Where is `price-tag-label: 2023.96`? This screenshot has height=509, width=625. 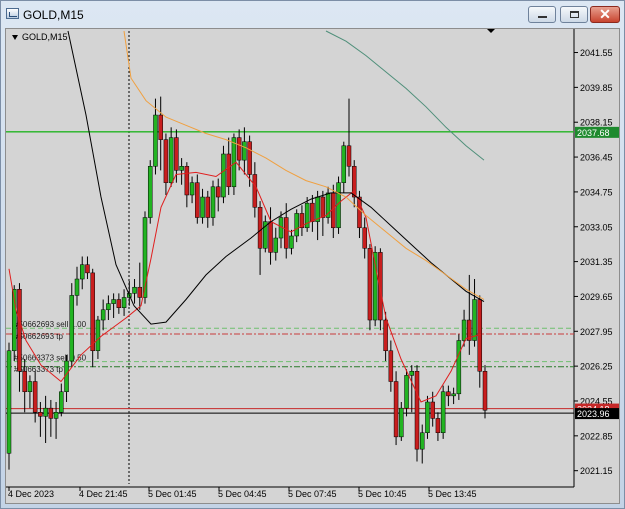 price-tag-label: 2023.96 is located at coordinates (593, 414).